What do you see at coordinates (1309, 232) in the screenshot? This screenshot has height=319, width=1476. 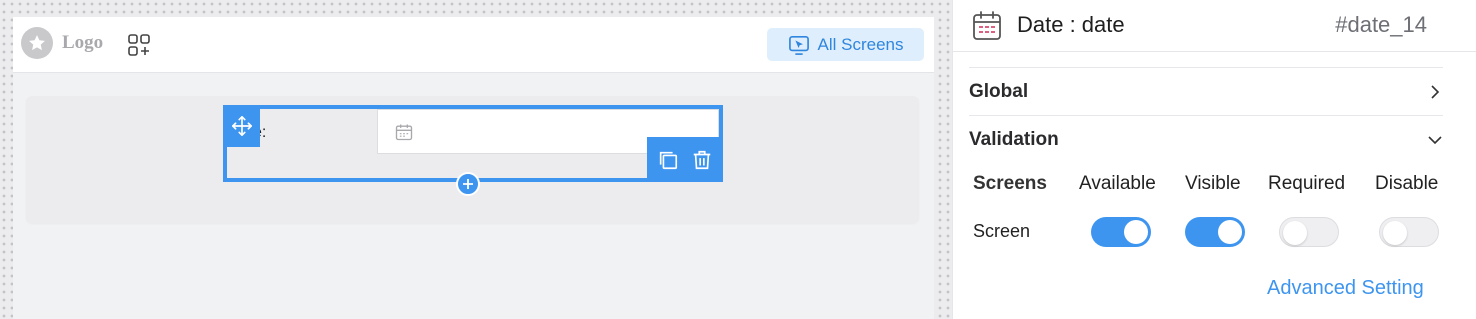 I see `toggle-required` at bounding box center [1309, 232].